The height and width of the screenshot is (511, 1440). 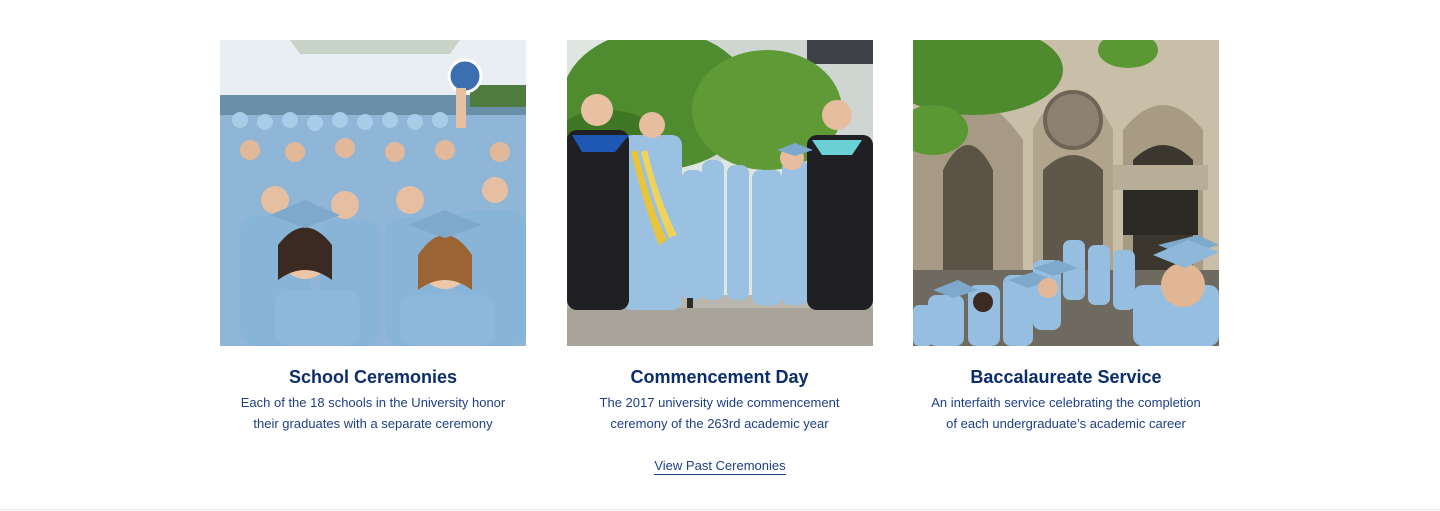 I want to click on card-description-line: The 2017 university wide commencement, so click(x=719, y=402).